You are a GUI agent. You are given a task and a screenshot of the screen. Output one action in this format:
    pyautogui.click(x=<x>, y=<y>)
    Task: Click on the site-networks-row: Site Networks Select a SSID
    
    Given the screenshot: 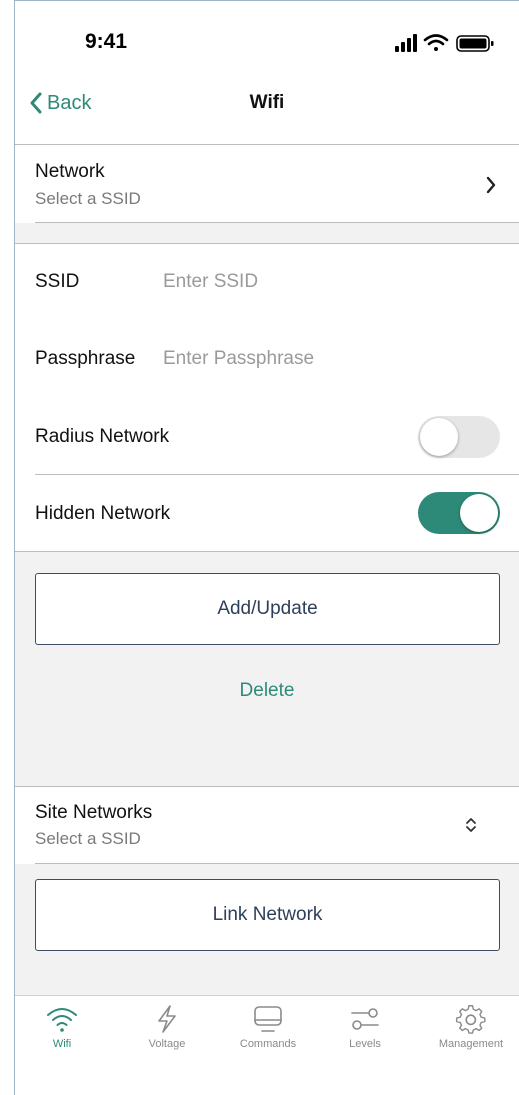 What is the action you would take?
    pyautogui.click(x=267, y=825)
    